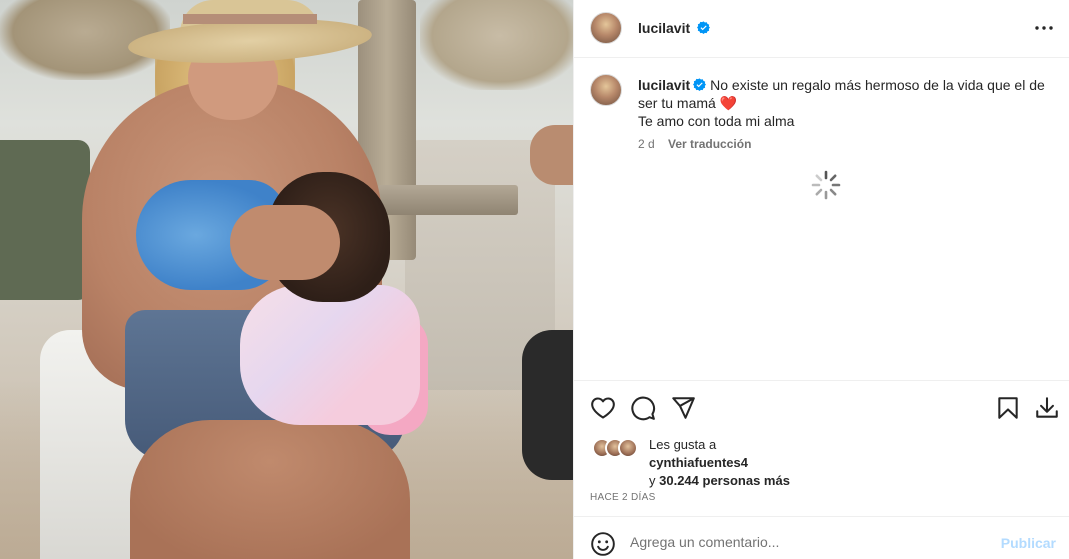 The image size is (1069, 559). I want to click on publish-button: Publicar, so click(1028, 543).